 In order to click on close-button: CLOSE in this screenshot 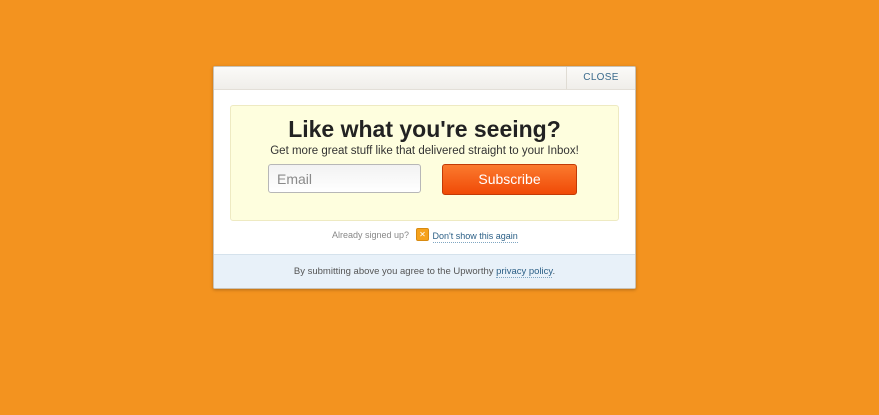, I will do `click(600, 78)`.